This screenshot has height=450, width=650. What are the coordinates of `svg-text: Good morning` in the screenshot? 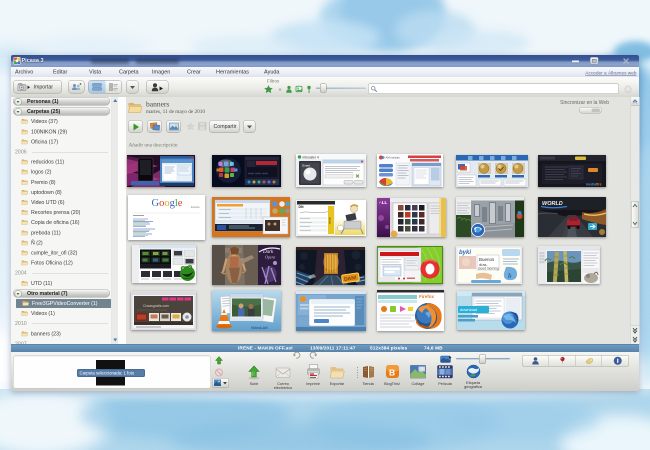 It's located at (488, 269).